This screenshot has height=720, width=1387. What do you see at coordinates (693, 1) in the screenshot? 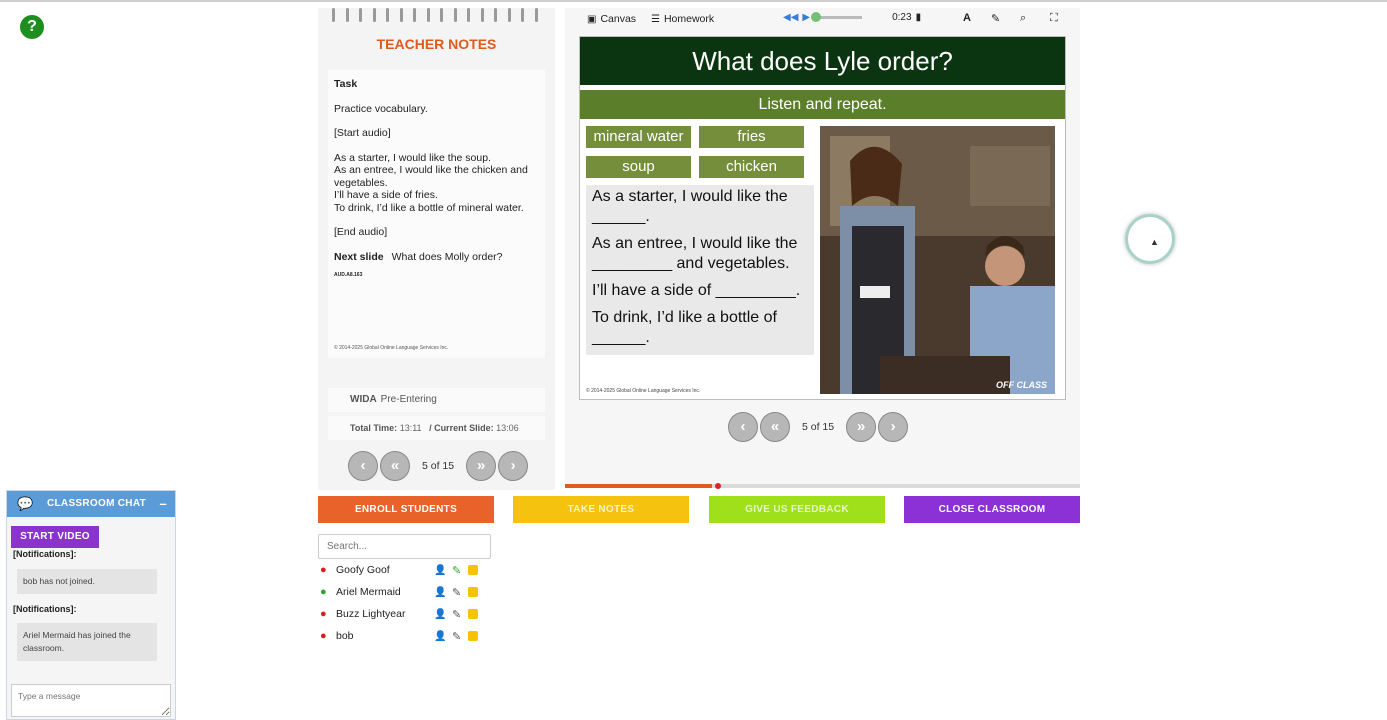
I see `top-divider` at bounding box center [693, 1].